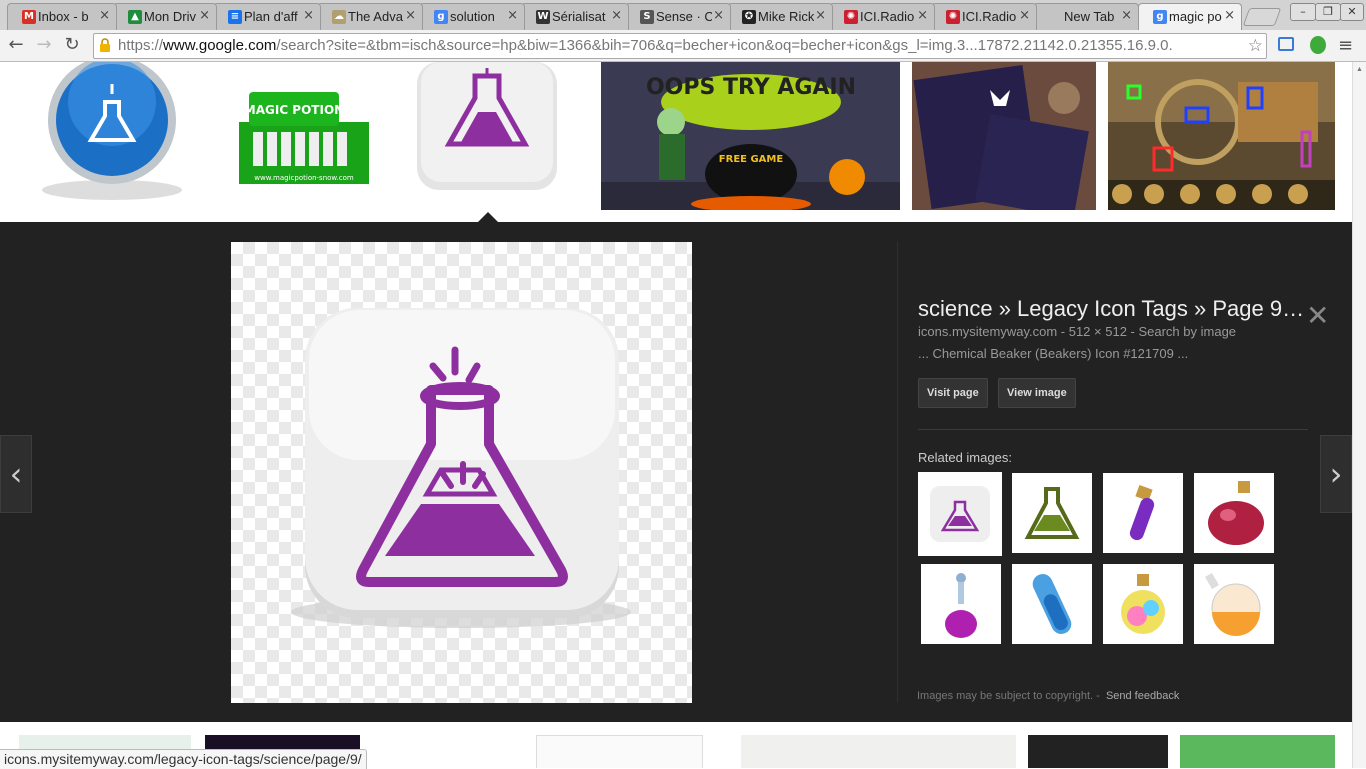 Image resolution: width=1366 pixels, height=769 pixels. Describe the element at coordinates (1336, 474) in the screenshot. I see `next-image-button: ›` at that location.